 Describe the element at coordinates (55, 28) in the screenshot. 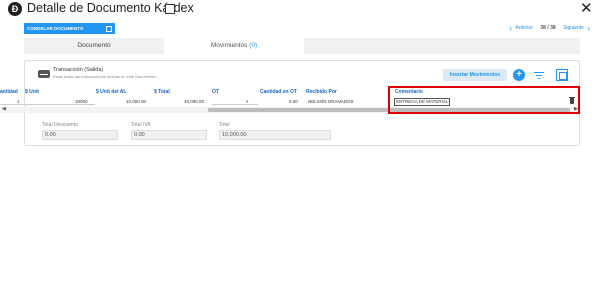

I see `freeze-document-label: CONGELAR DOCUMENTO` at that location.